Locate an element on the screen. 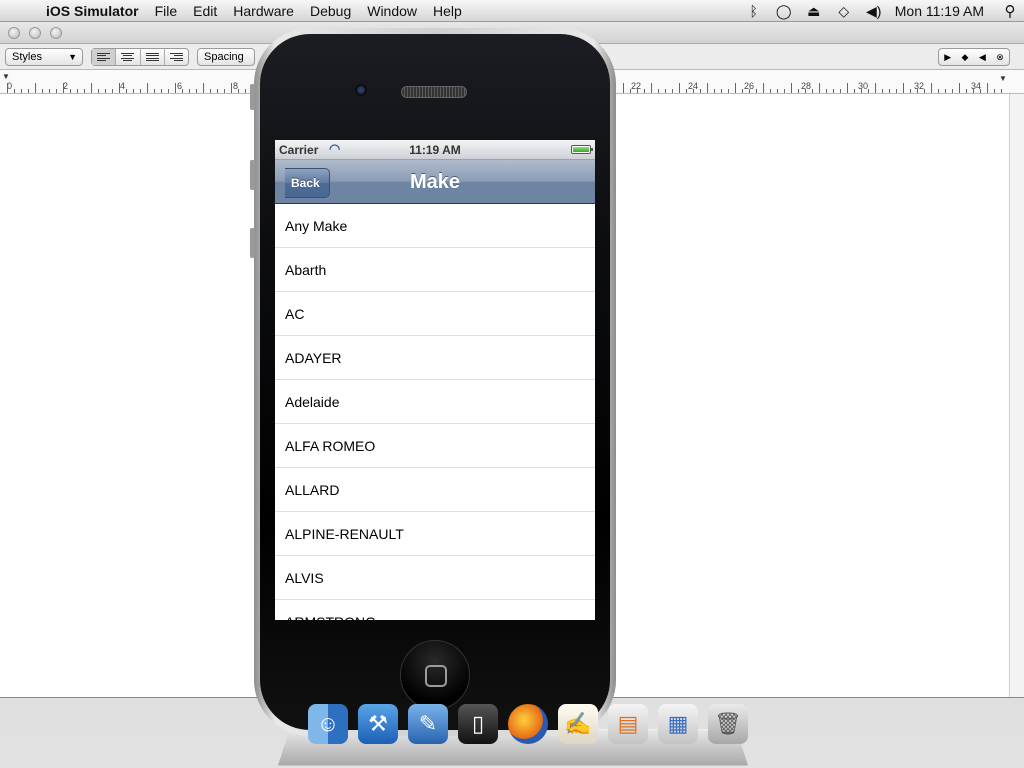 Image resolution: width=1024 pixels, height=768 pixels. right-margin-marker-icon: ▼ is located at coordinates (1003, 78).